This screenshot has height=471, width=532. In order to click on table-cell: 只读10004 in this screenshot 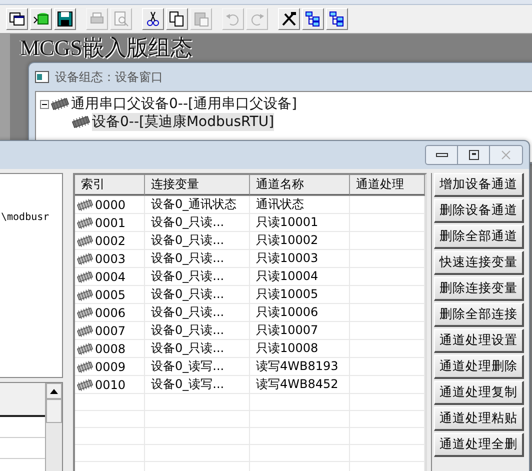, I will do `click(287, 276)`.